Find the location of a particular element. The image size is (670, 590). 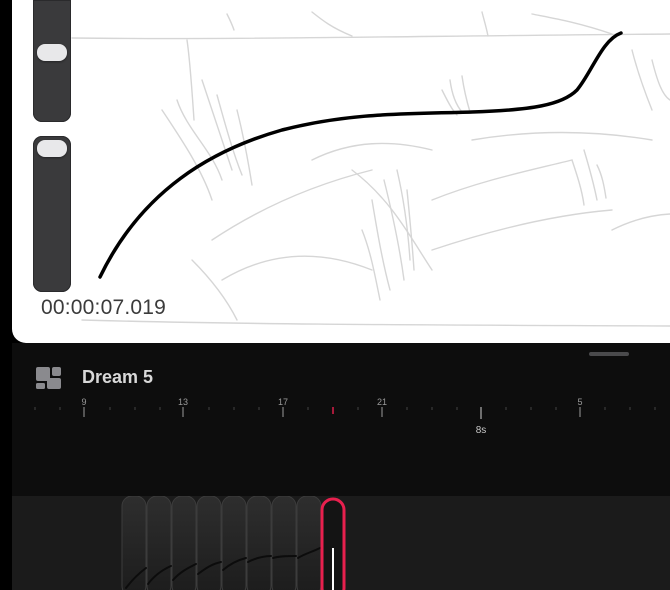

playhead-time-label: 8s is located at coordinates (481, 430).